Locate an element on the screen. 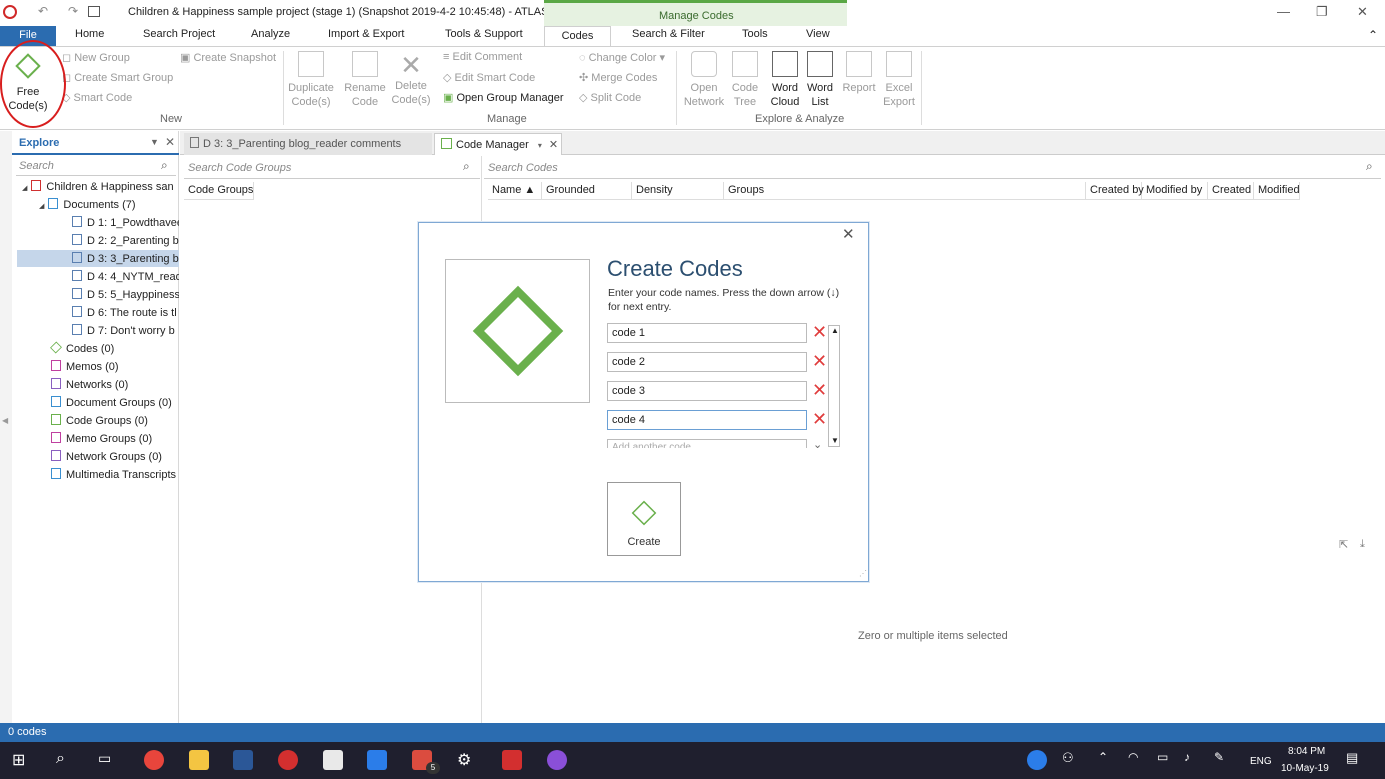 This screenshot has width=1385, height=779. code-name-input-active: code 4 is located at coordinates (707, 420).